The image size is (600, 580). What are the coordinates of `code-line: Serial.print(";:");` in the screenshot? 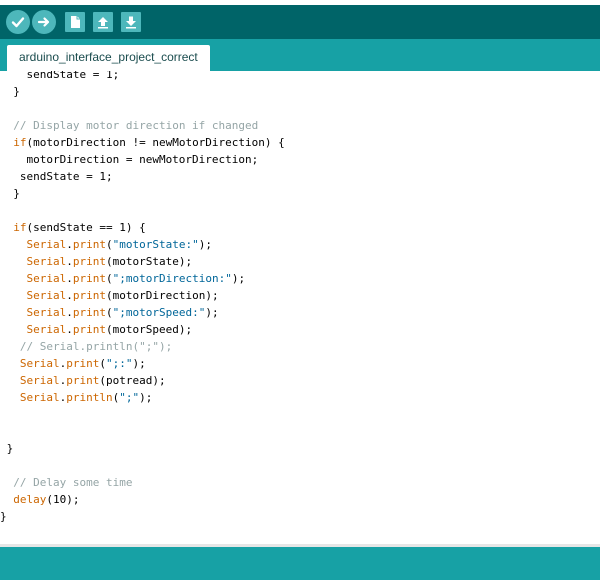 It's located at (142, 363).